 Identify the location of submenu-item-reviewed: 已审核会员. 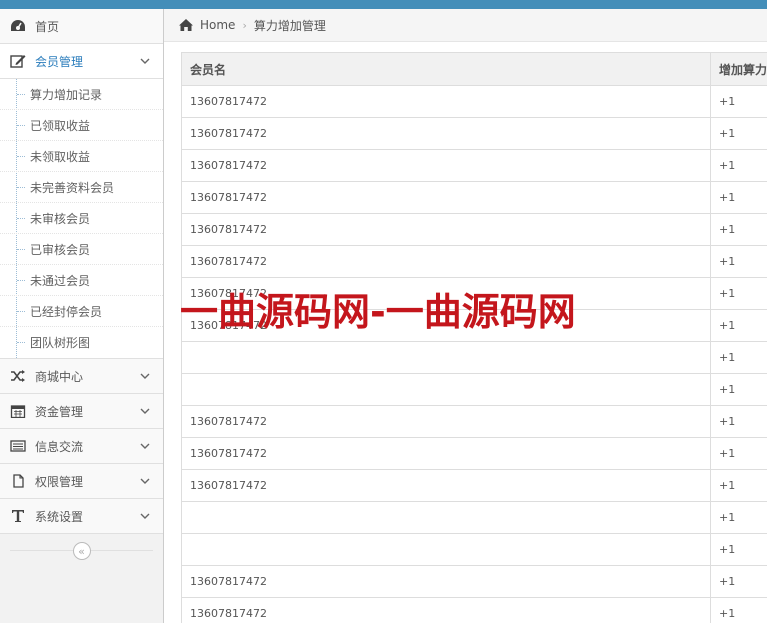
(81, 249).